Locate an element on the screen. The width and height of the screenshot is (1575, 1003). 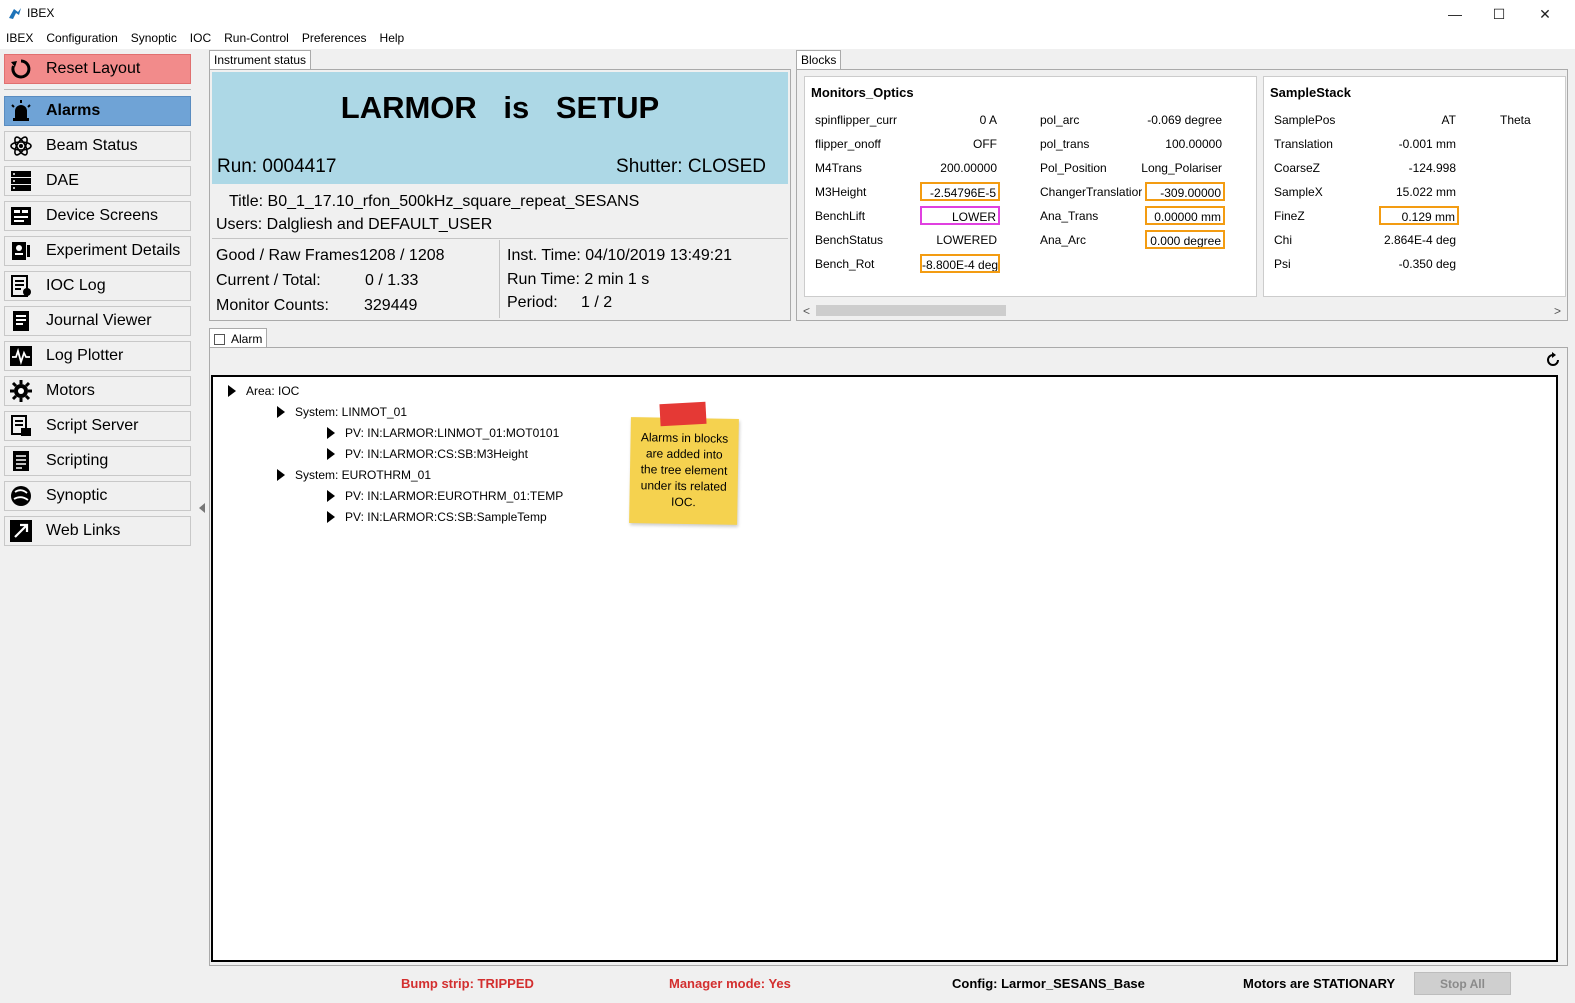
tree-node-system: System: EUROTHRM_01 is located at coordinates (354, 475).